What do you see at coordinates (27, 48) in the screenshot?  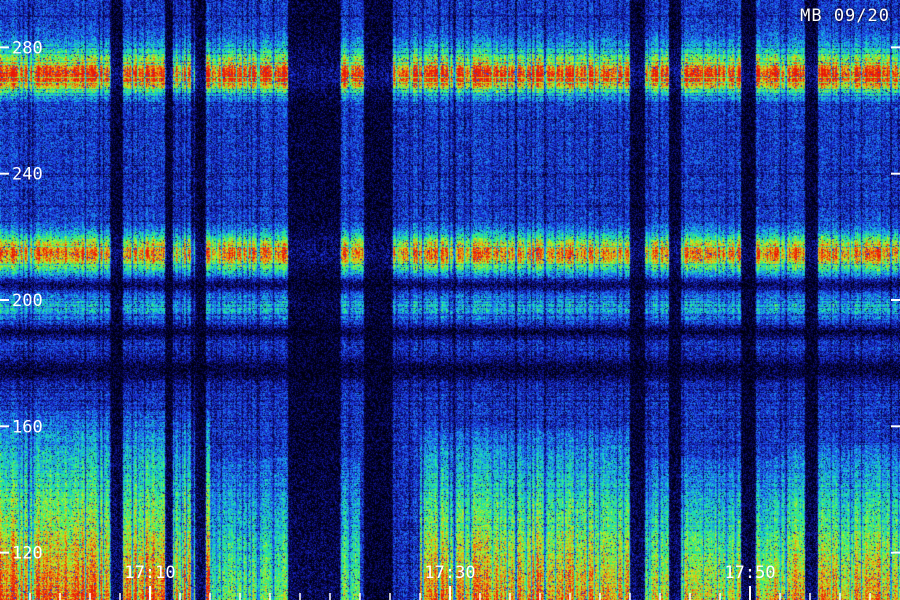 I see `y-tick-label: 280` at bounding box center [27, 48].